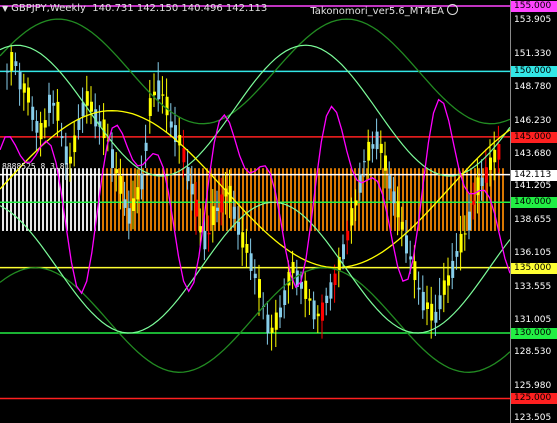 Image resolution: width=557 pixels, height=423 pixels. I want to click on price-tick: 133.555, so click(533, 286).